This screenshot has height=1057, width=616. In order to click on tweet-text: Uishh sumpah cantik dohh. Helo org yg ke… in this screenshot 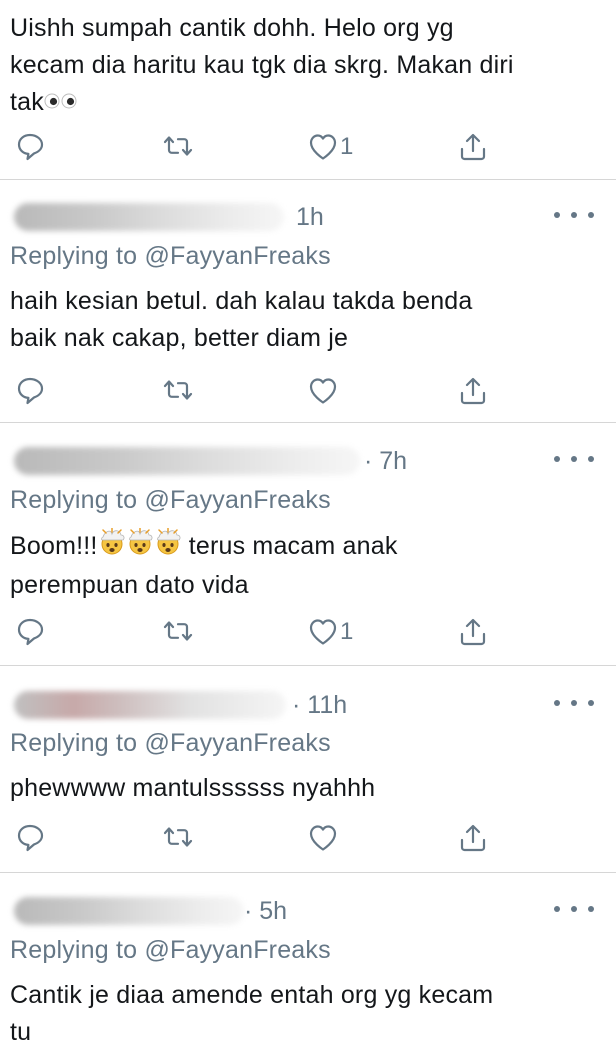, I will do `click(308, 66)`.